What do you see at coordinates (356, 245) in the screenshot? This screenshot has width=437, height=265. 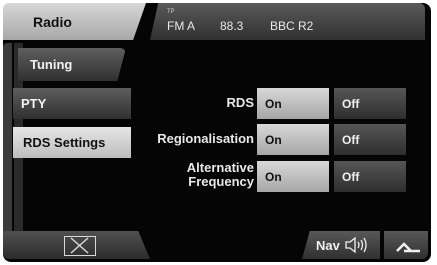 I see `speaker-icon` at bounding box center [356, 245].